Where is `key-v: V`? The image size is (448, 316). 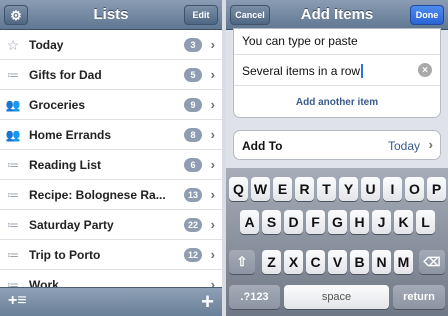 key-v: V is located at coordinates (337, 262).